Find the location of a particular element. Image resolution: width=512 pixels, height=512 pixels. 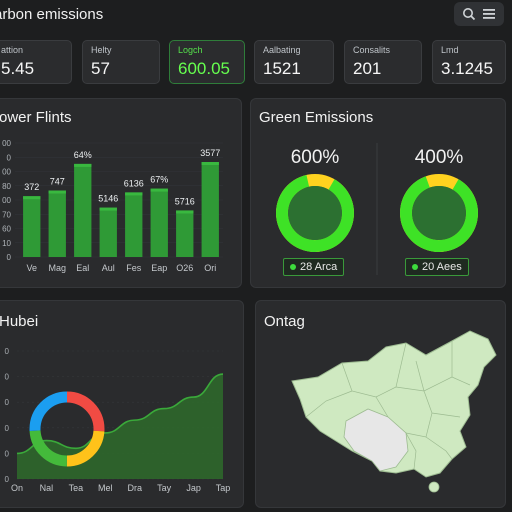

stat-label: Aalbating is located at coordinates (282, 50).